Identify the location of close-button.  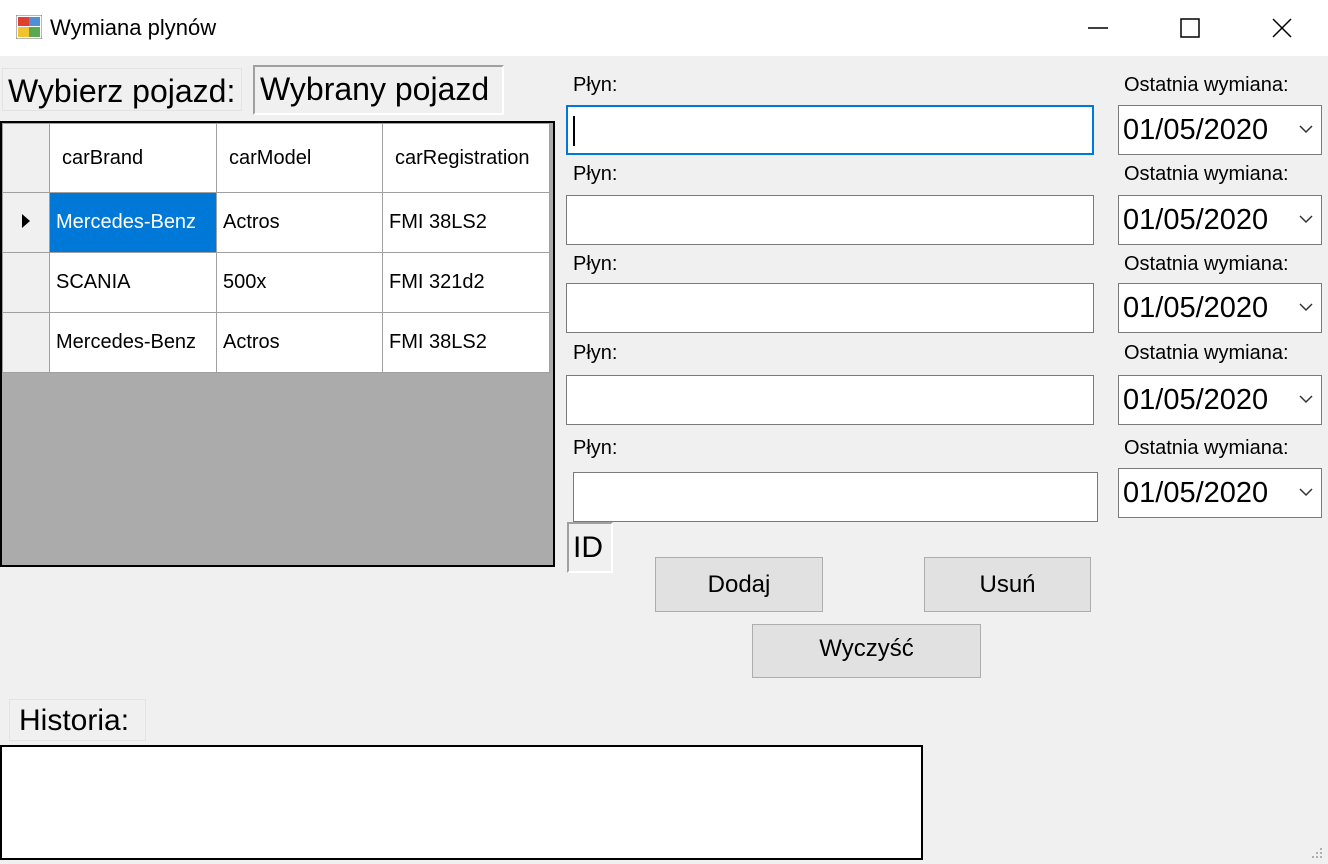
(1282, 28).